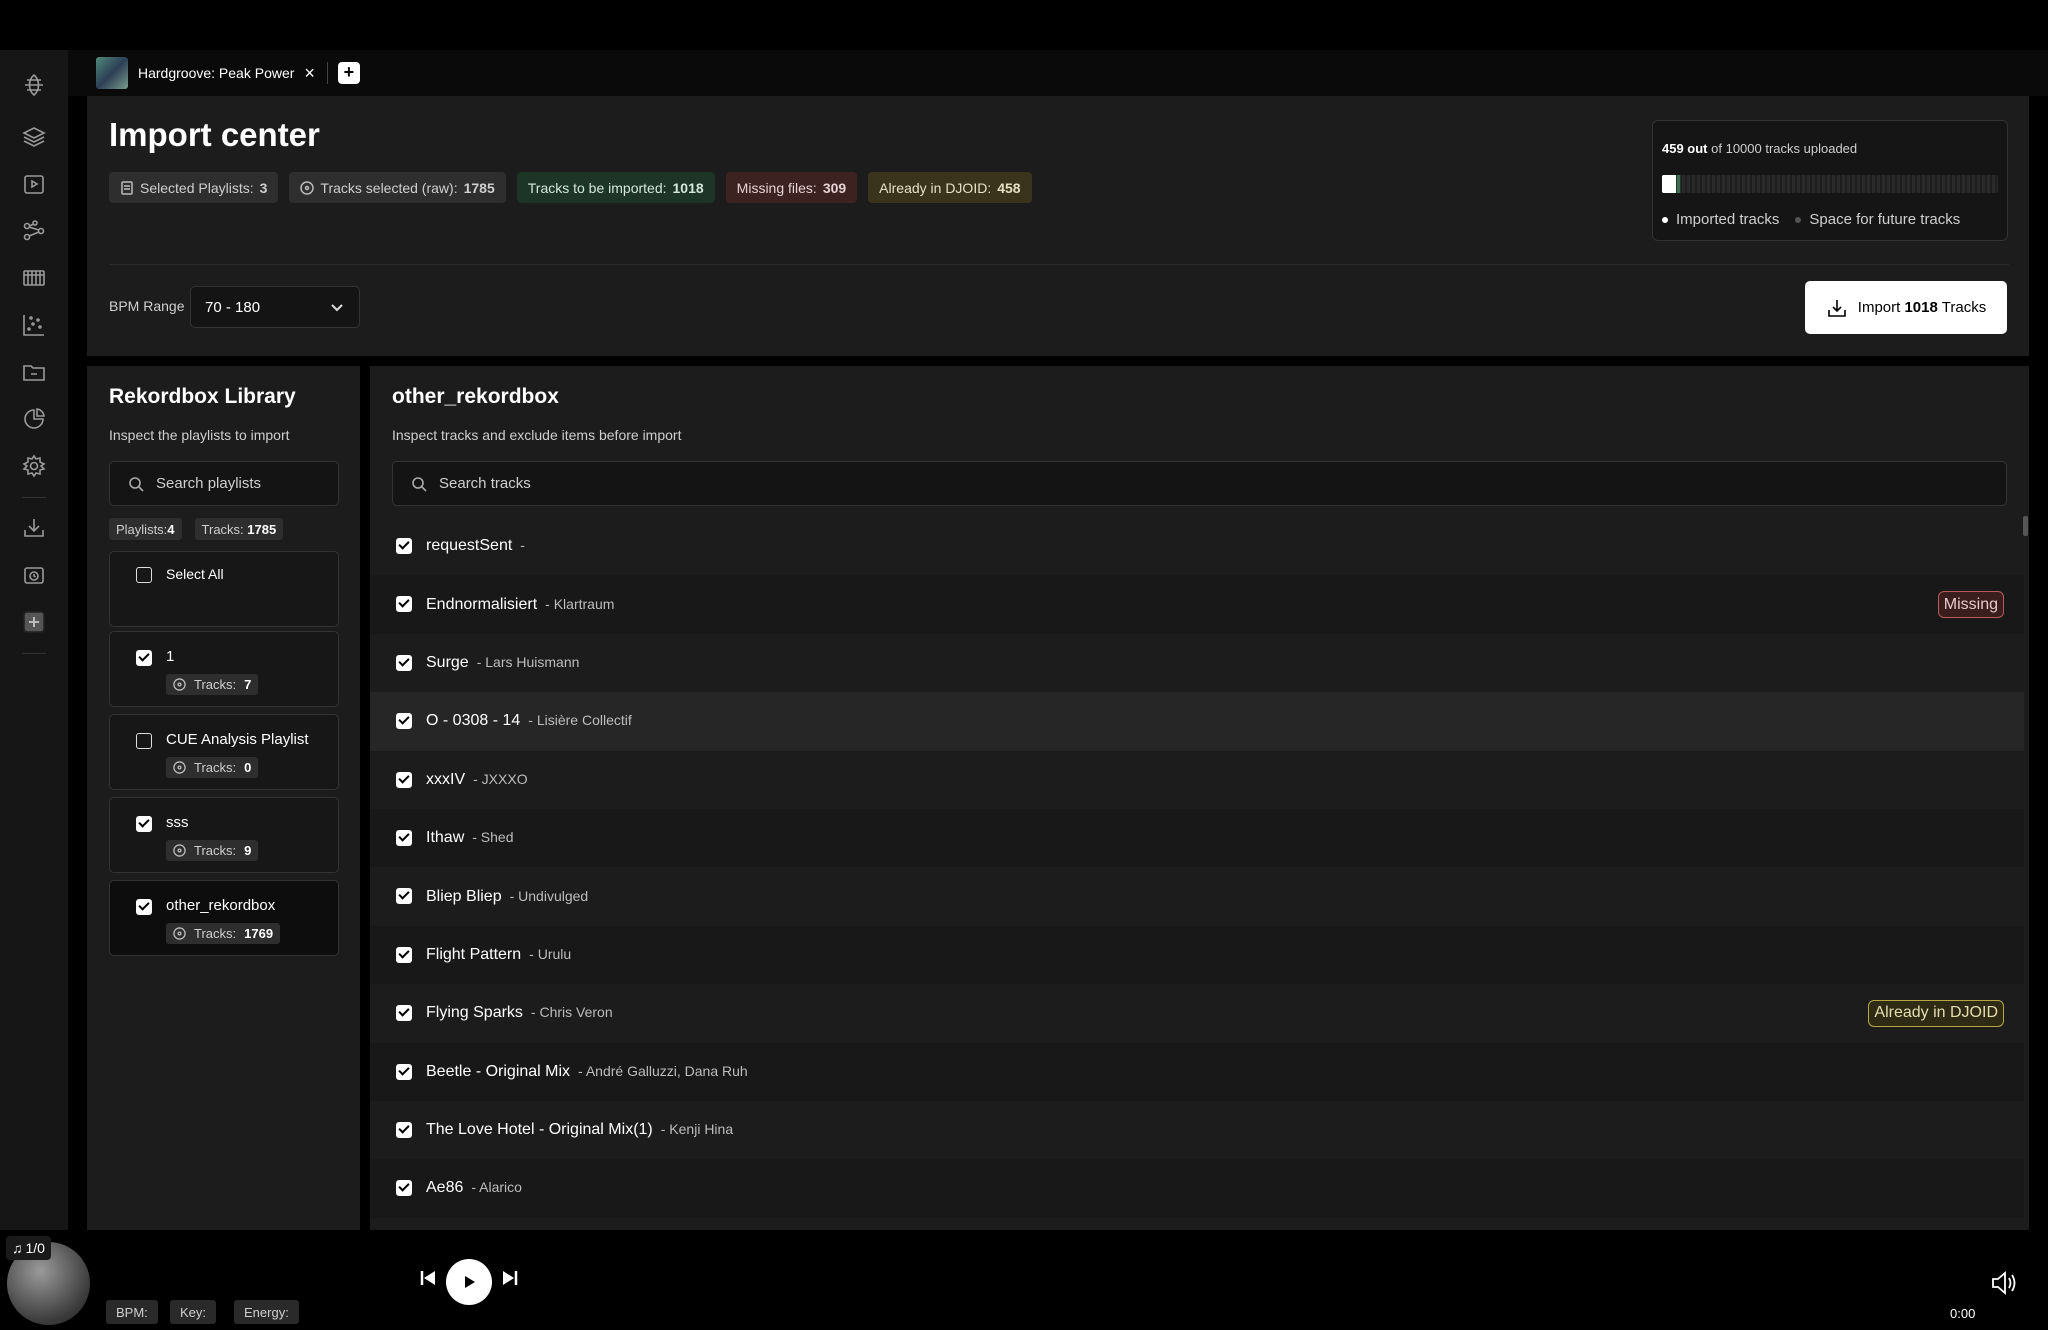  Describe the element at coordinates (474, 954) in the screenshot. I see `track-title: Flight Pattern` at that location.